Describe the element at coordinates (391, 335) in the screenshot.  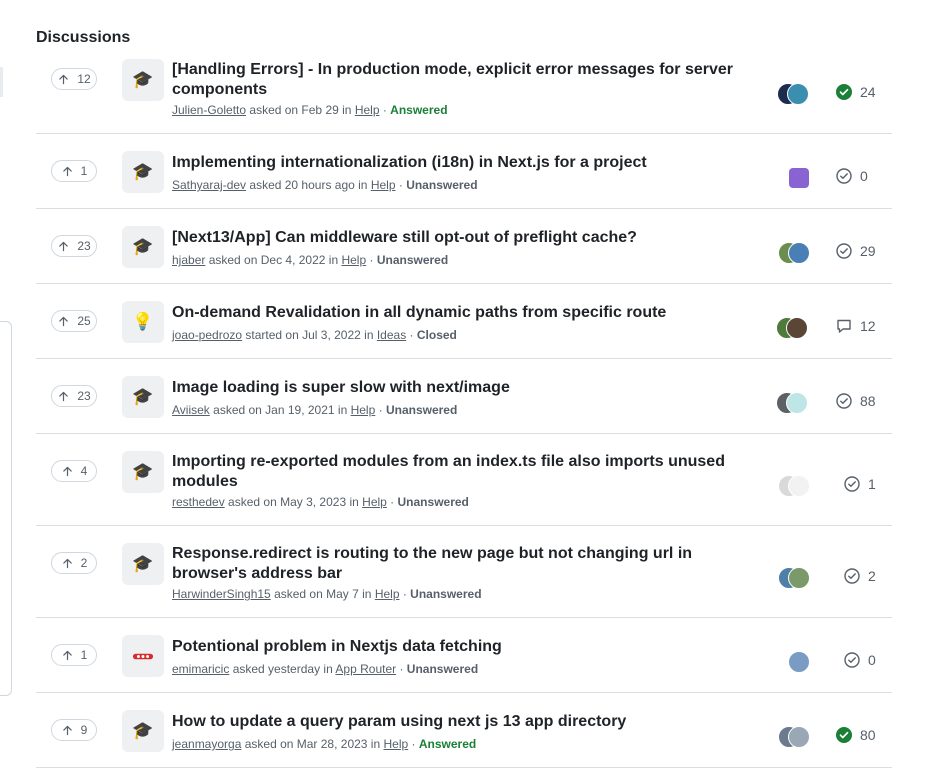
I see `category-link: Ideas` at that location.